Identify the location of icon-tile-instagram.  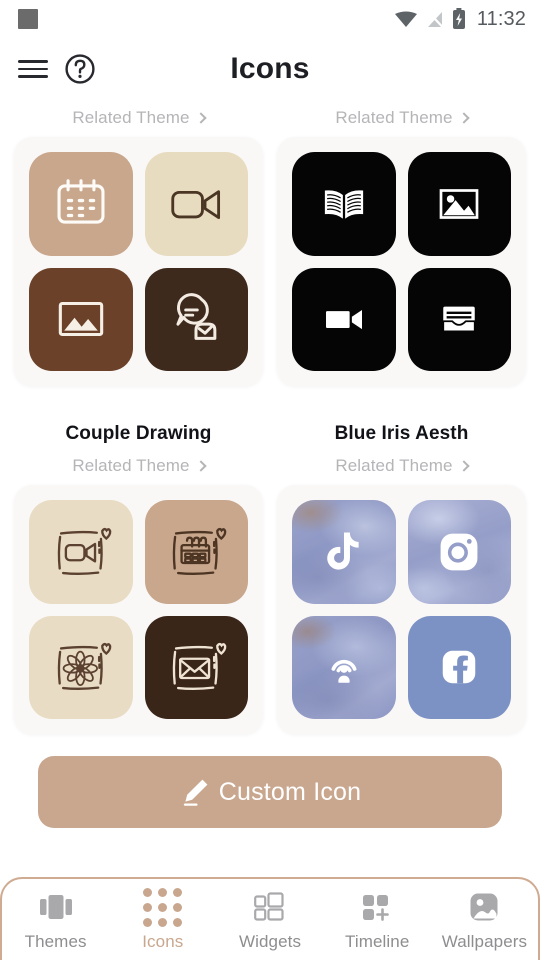
(459, 552).